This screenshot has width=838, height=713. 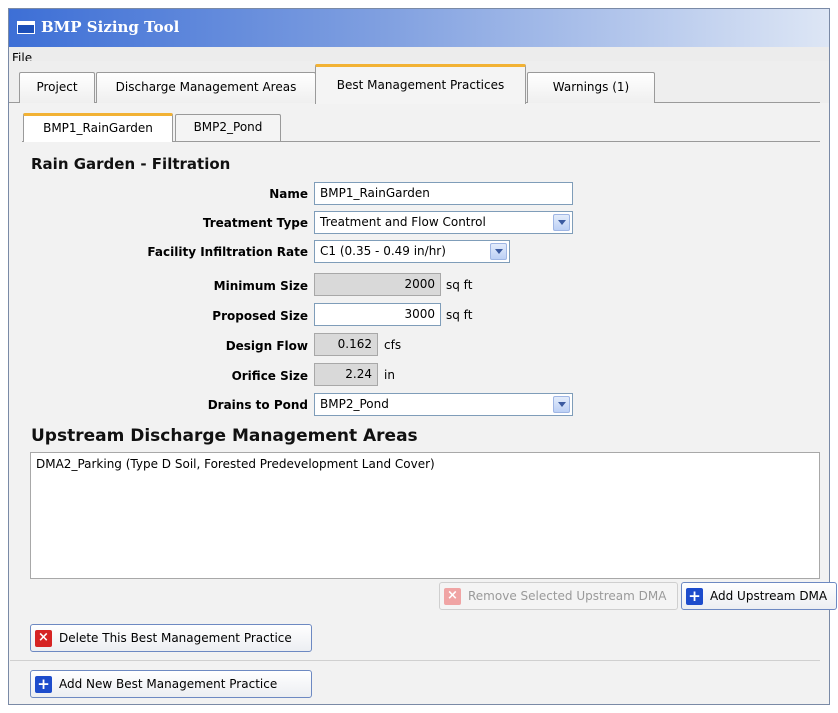 What do you see at coordinates (591, 87) in the screenshot?
I see `tab-warnings: Warnings (1)` at bounding box center [591, 87].